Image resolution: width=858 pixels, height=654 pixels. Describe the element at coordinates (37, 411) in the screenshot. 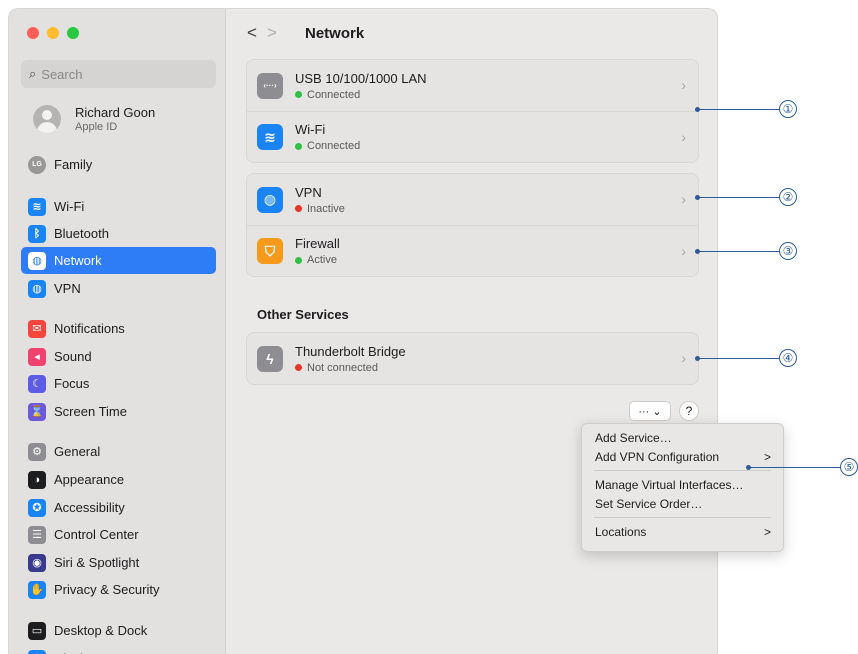

I see `hourglass-icon: ⌛` at that location.